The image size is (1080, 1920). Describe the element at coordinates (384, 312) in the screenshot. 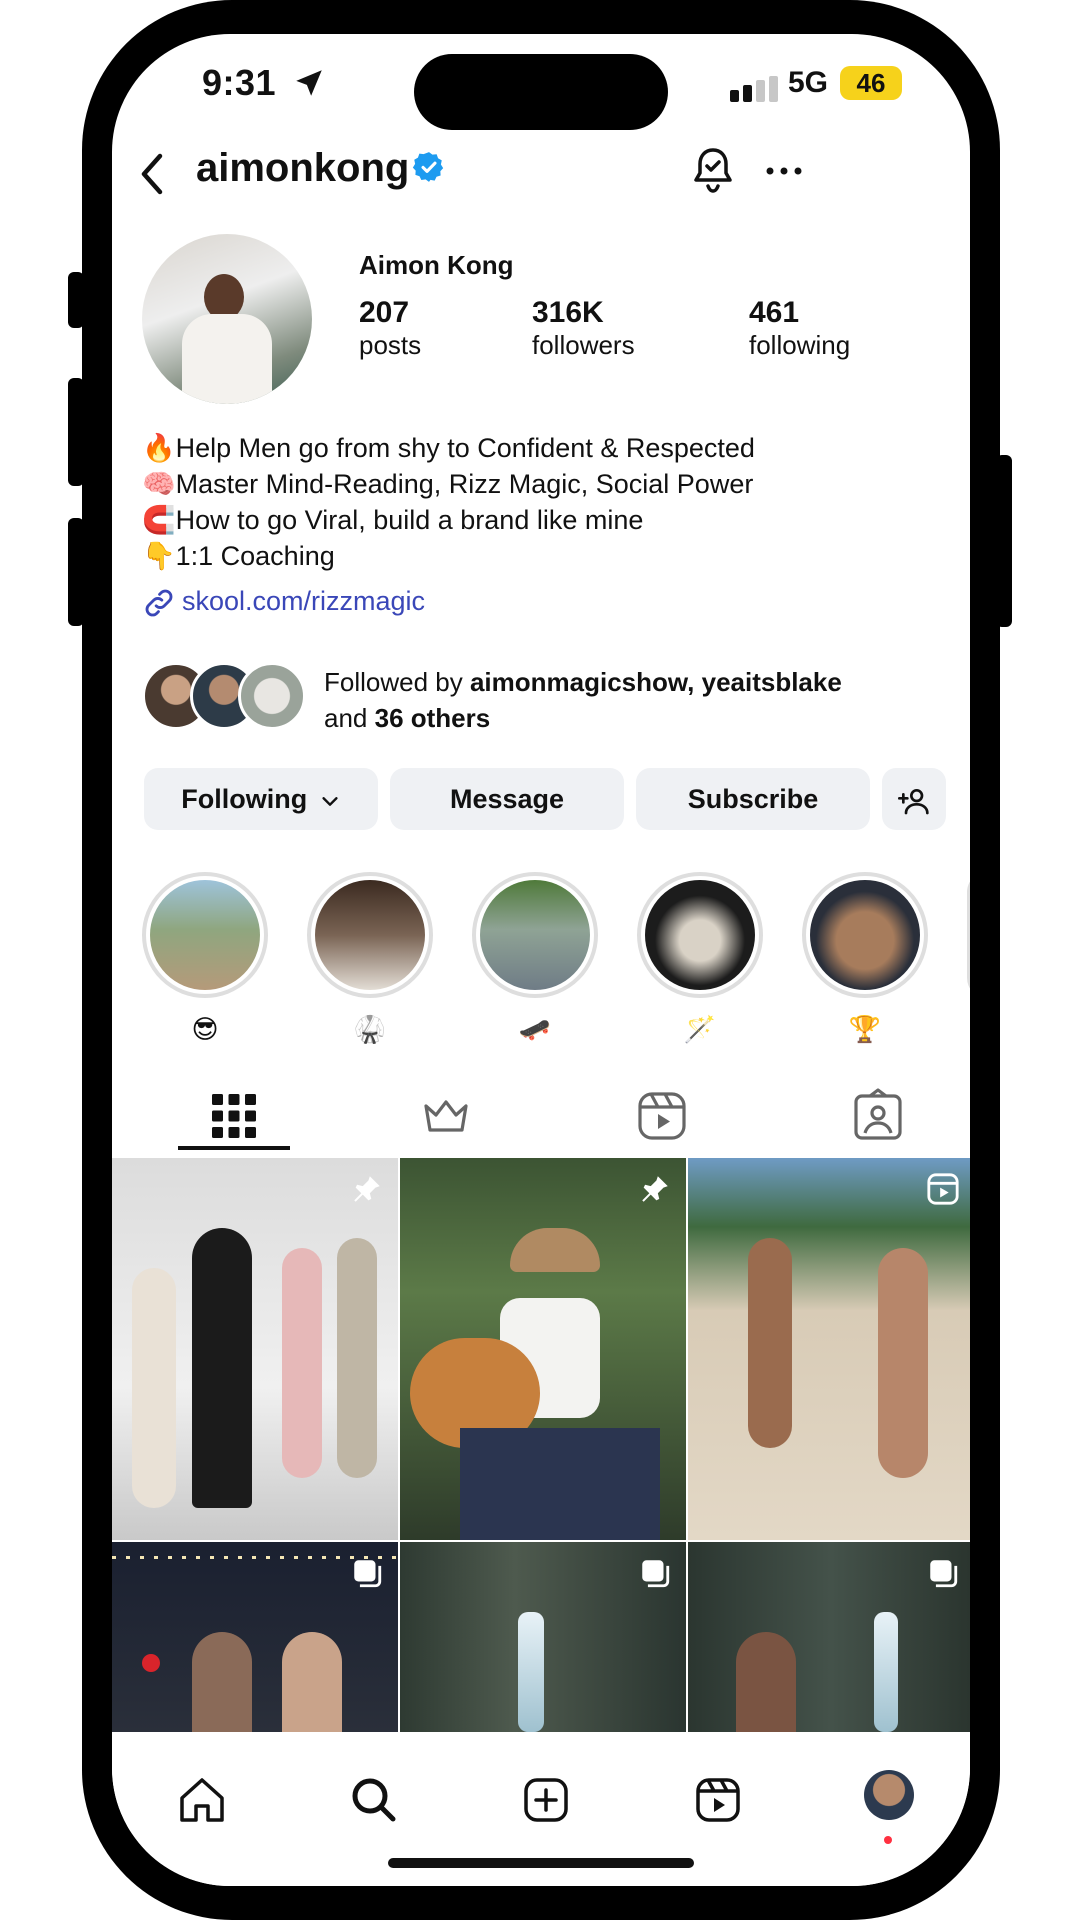

I see `stat-posts-value: 207` at that location.